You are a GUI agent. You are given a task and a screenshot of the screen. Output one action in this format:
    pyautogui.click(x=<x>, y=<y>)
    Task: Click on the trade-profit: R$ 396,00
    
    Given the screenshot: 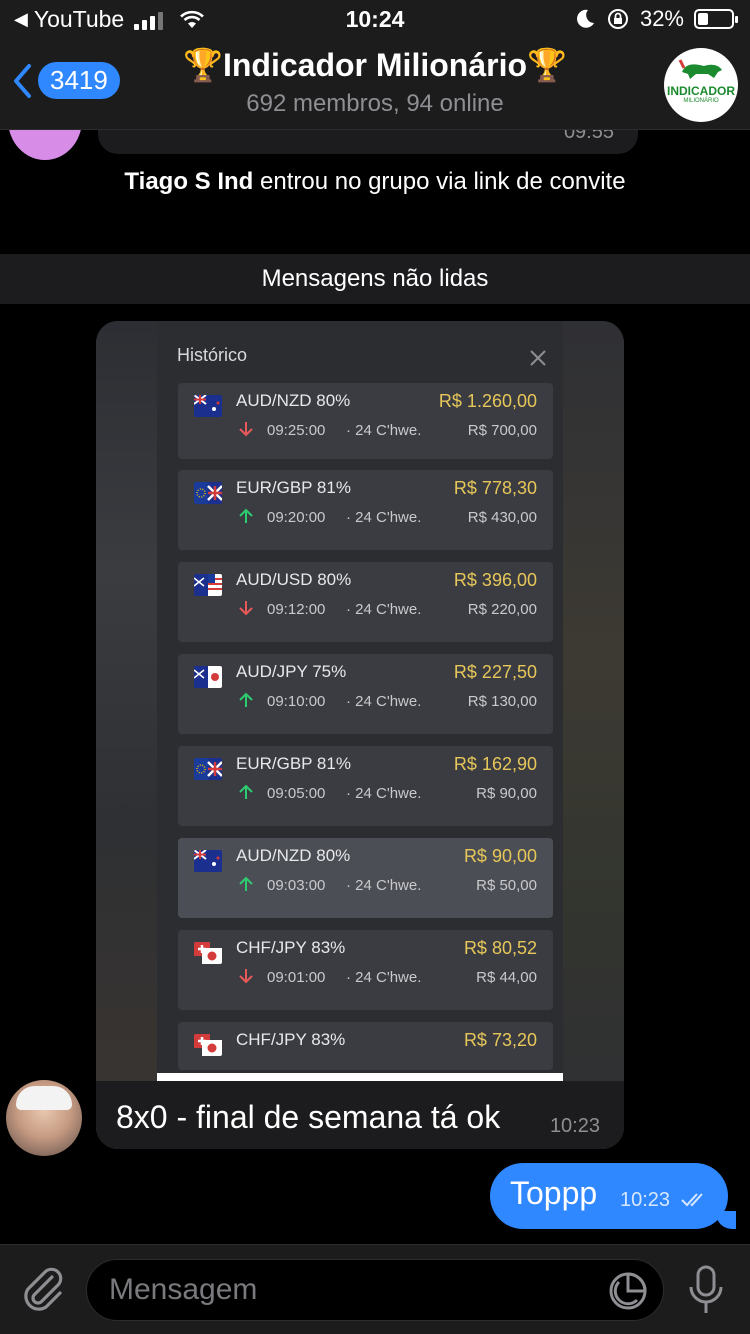 What is the action you would take?
    pyautogui.click(x=495, y=580)
    